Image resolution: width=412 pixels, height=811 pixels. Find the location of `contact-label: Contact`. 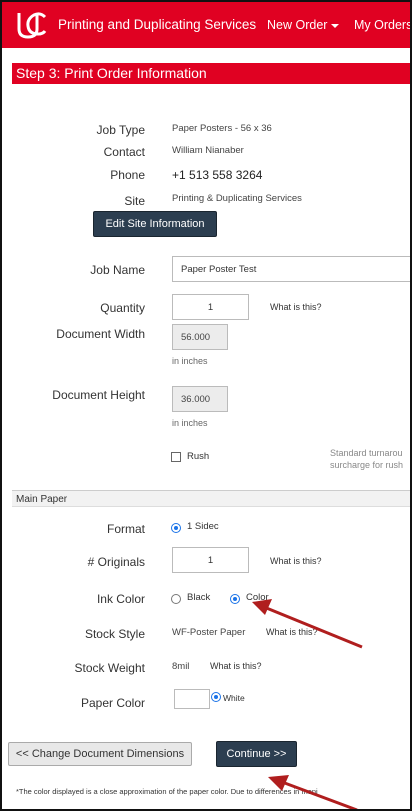

contact-label: Contact is located at coordinates (124, 152).